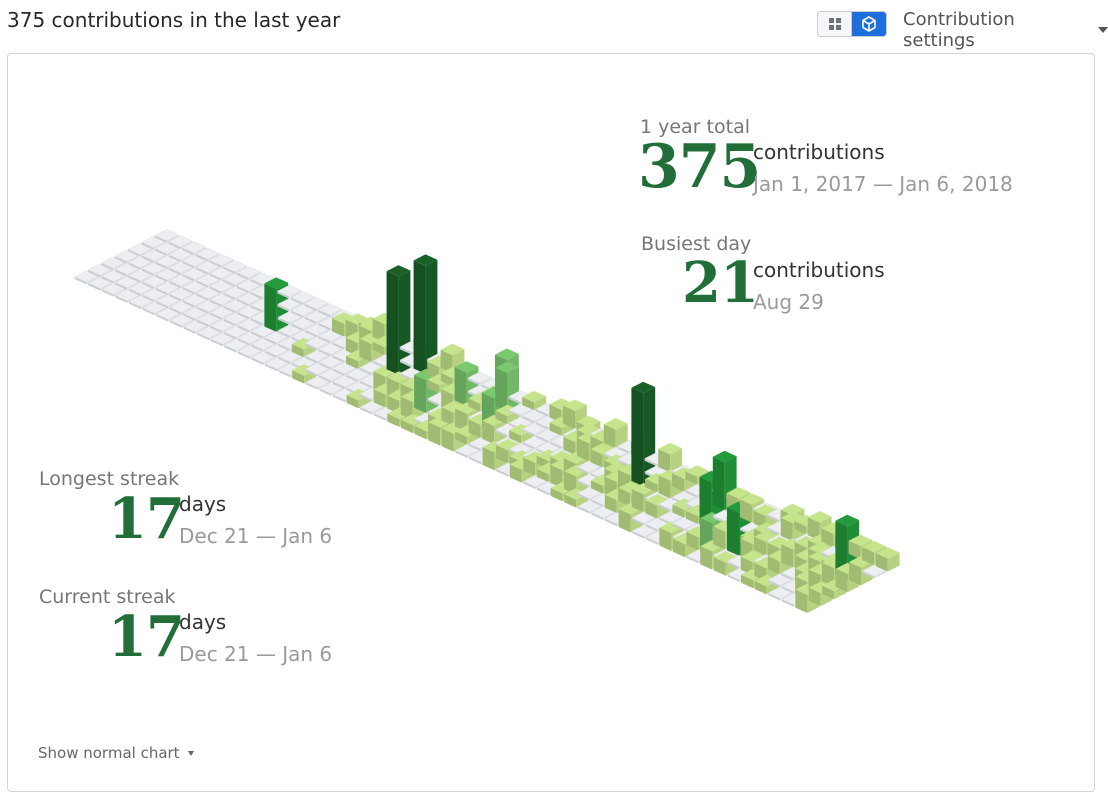 The height and width of the screenshot is (802, 1108). I want to click on busiest-range: Aug 29, so click(788, 302).